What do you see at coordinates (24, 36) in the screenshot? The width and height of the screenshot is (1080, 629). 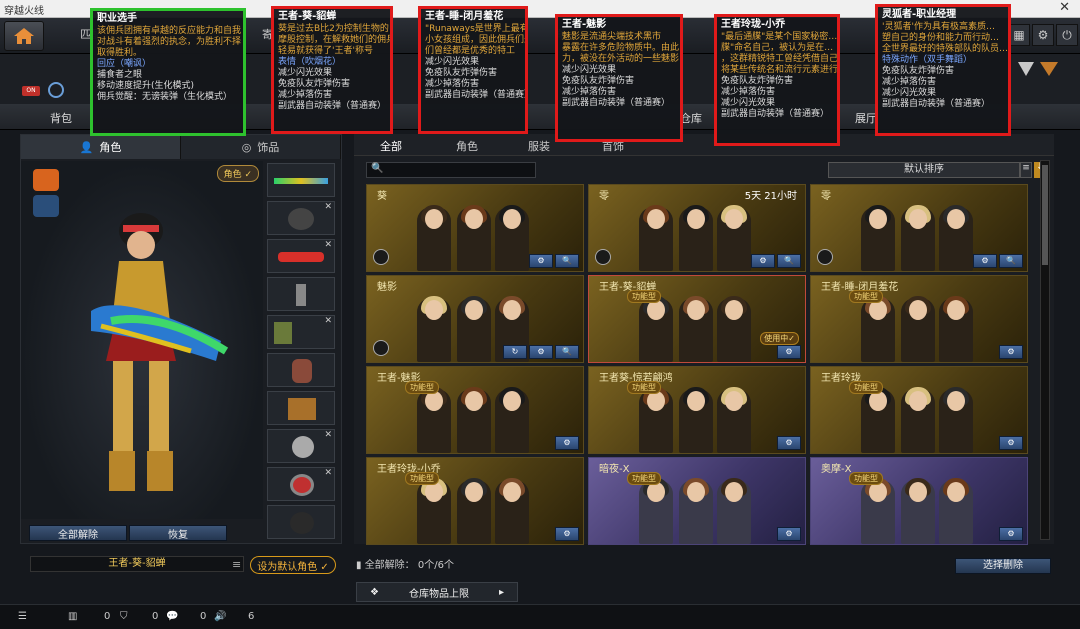 I see `home-button` at bounding box center [24, 36].